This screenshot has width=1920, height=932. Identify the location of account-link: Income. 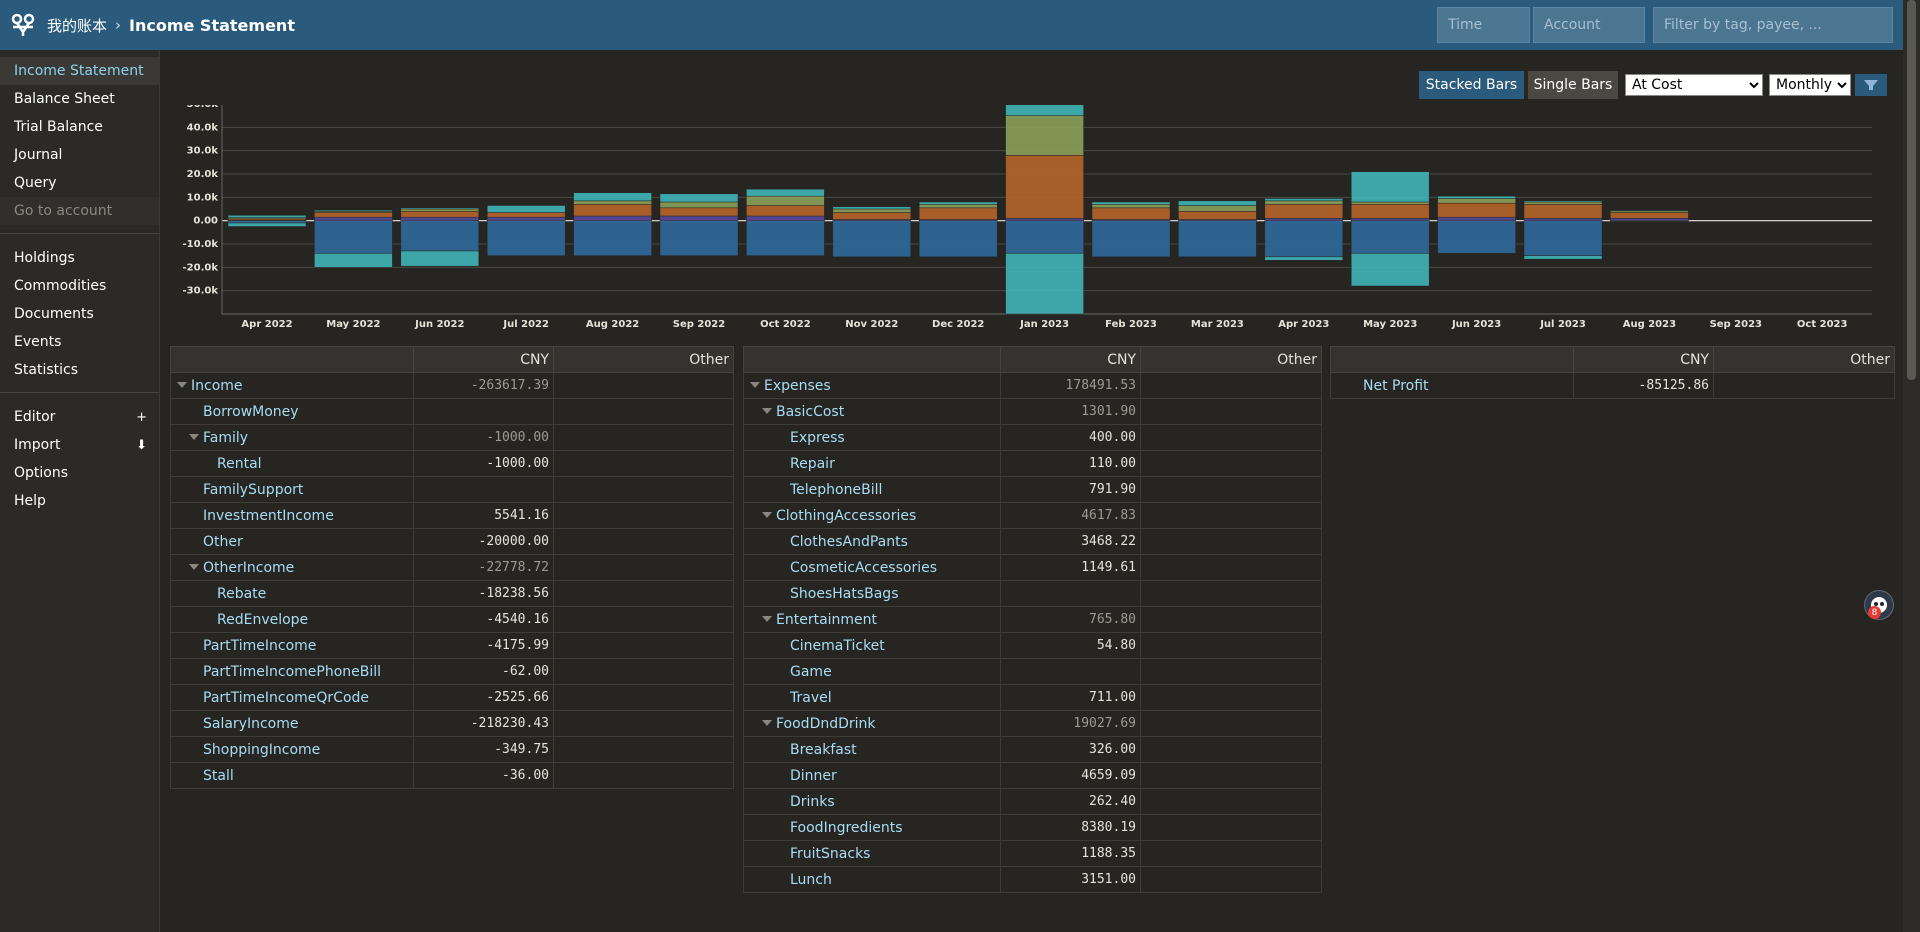
(217, 386).